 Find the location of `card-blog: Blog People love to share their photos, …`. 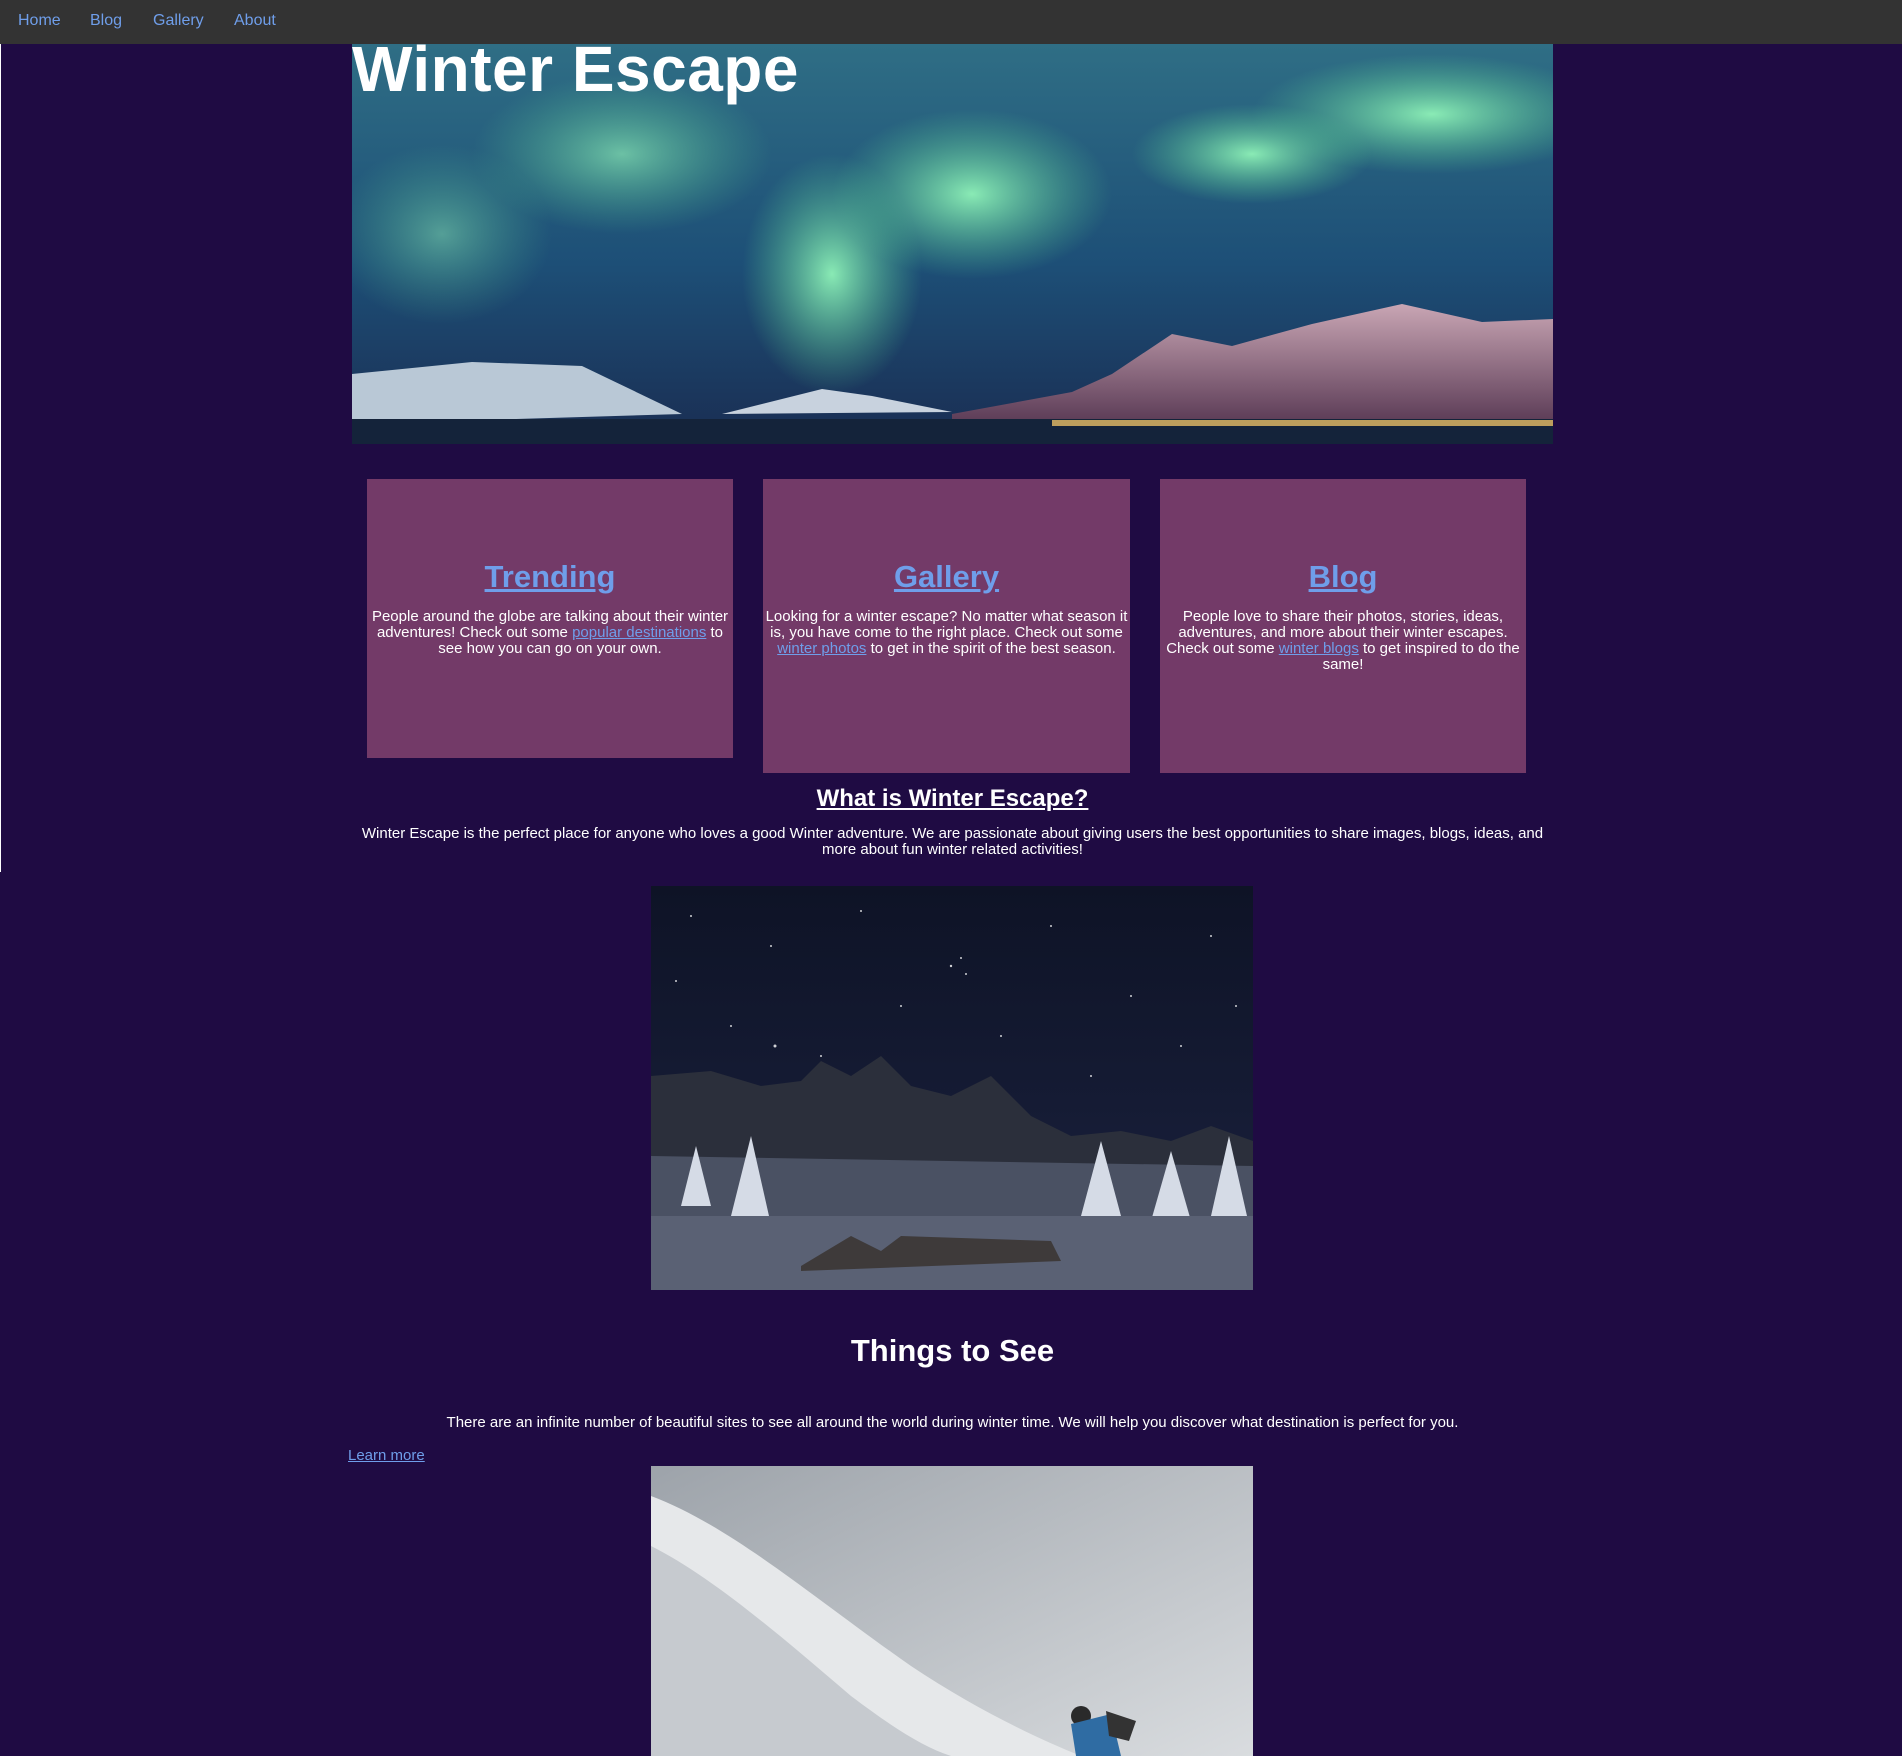

card-blog: Blog People love to share their photos, … is located at coordinates (1343, 626).